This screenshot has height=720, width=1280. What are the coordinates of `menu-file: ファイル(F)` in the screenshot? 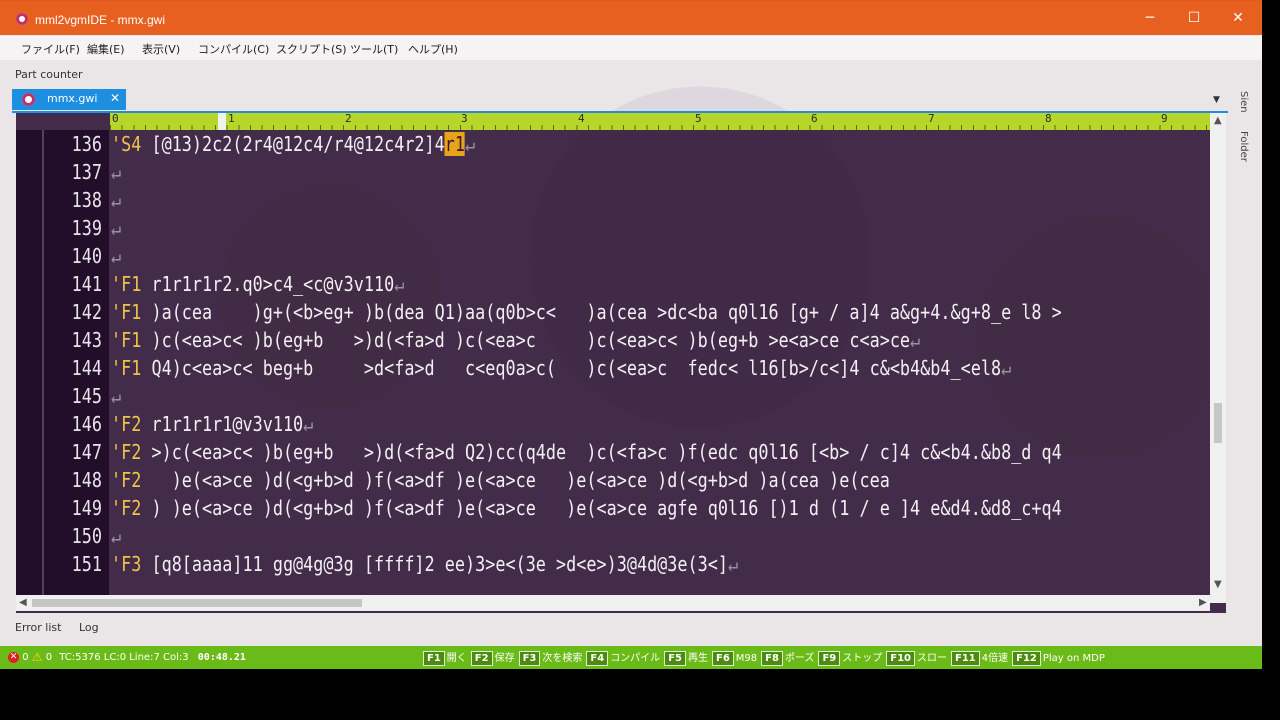 It's located at (50, 49).